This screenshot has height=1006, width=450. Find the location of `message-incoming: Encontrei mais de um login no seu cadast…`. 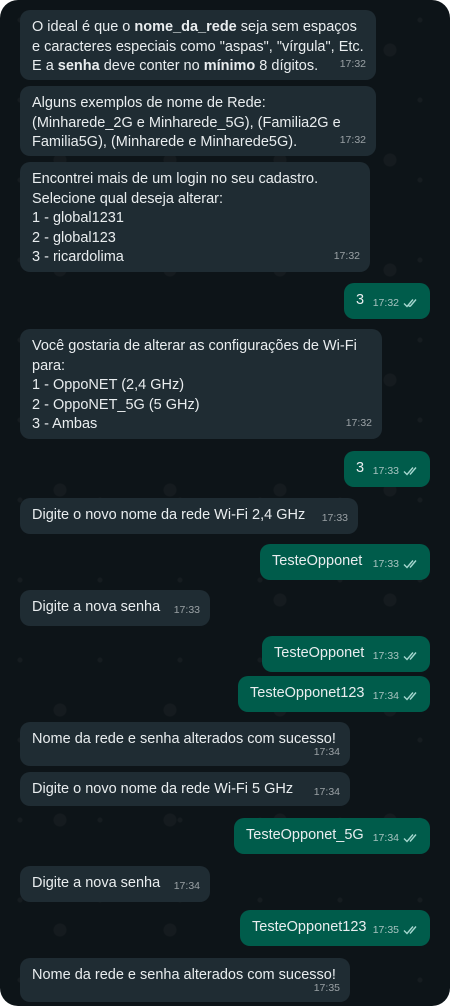

message-incoming: Encontrei mais de um login no seu cadast… is located at coordinates (195, 217).